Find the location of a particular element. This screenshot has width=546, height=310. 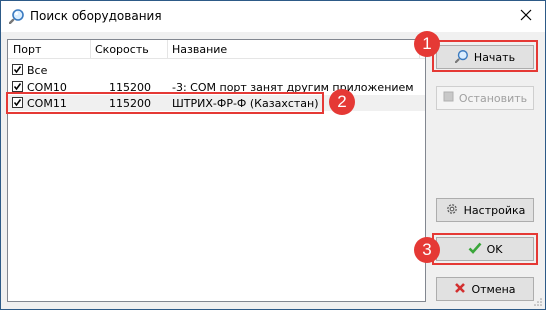

annotation-badge-1: 1 is located at coordinates (427, 44).